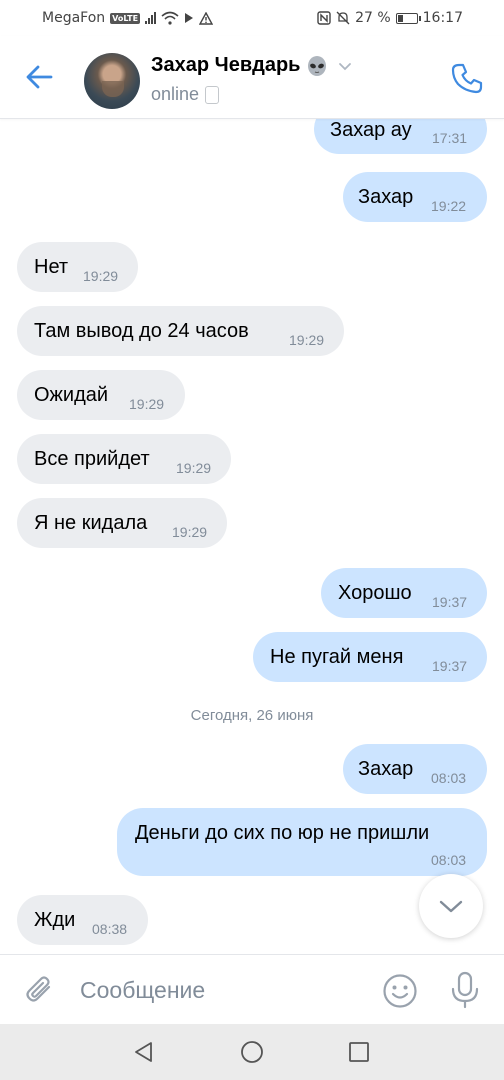 The width and height of the screenshot is (504, 1080). I want to click on chat-header: Захар Чевдарь online, so click(252, 77).